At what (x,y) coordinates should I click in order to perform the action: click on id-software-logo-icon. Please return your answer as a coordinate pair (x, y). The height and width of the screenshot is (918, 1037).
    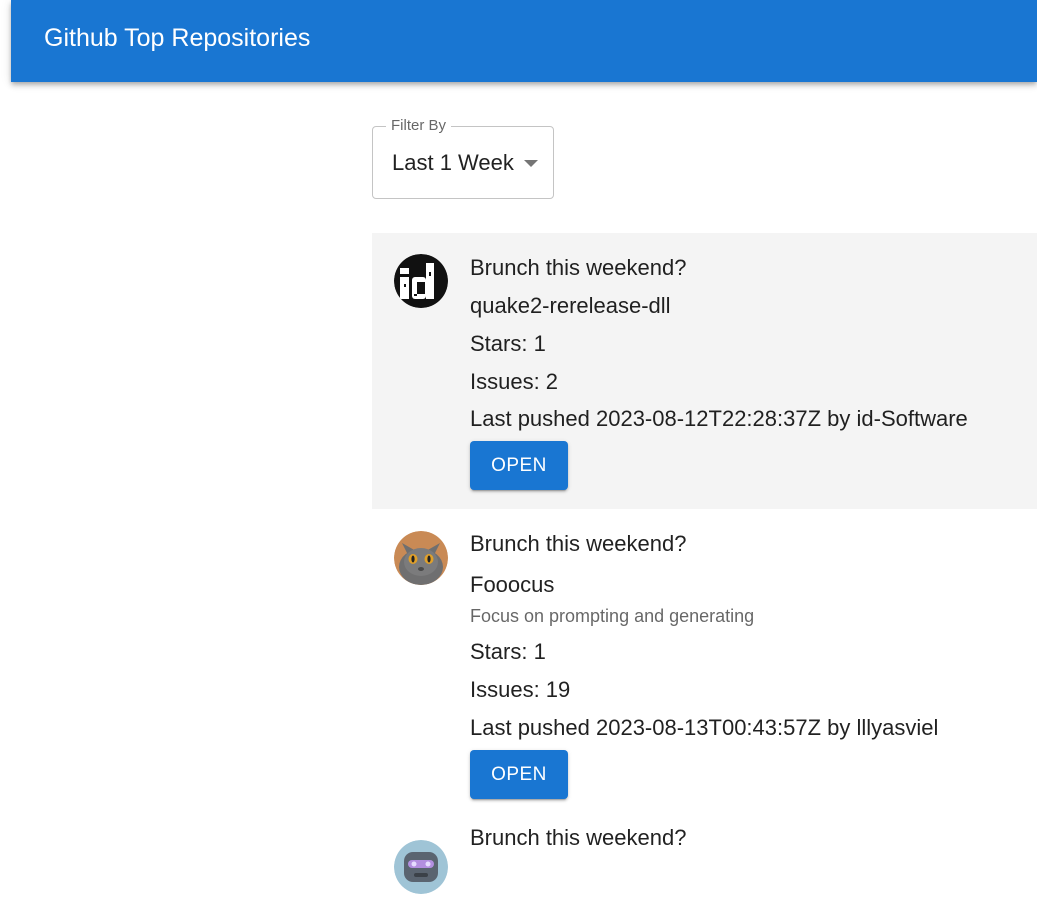
    Looking at the image, I should click on (421, 281).